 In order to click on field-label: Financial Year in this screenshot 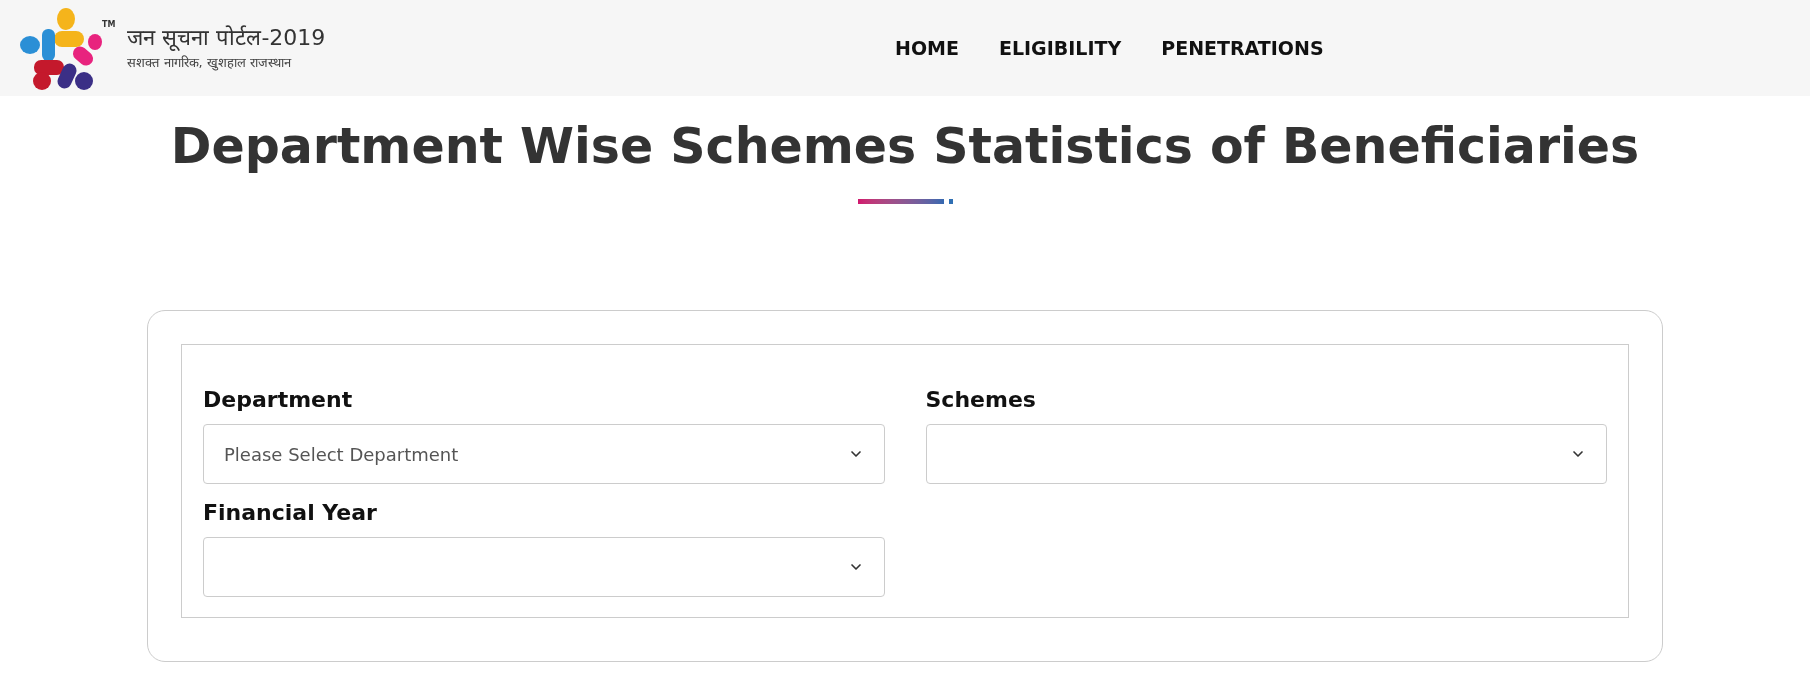, I will do `click(290, 513)`.